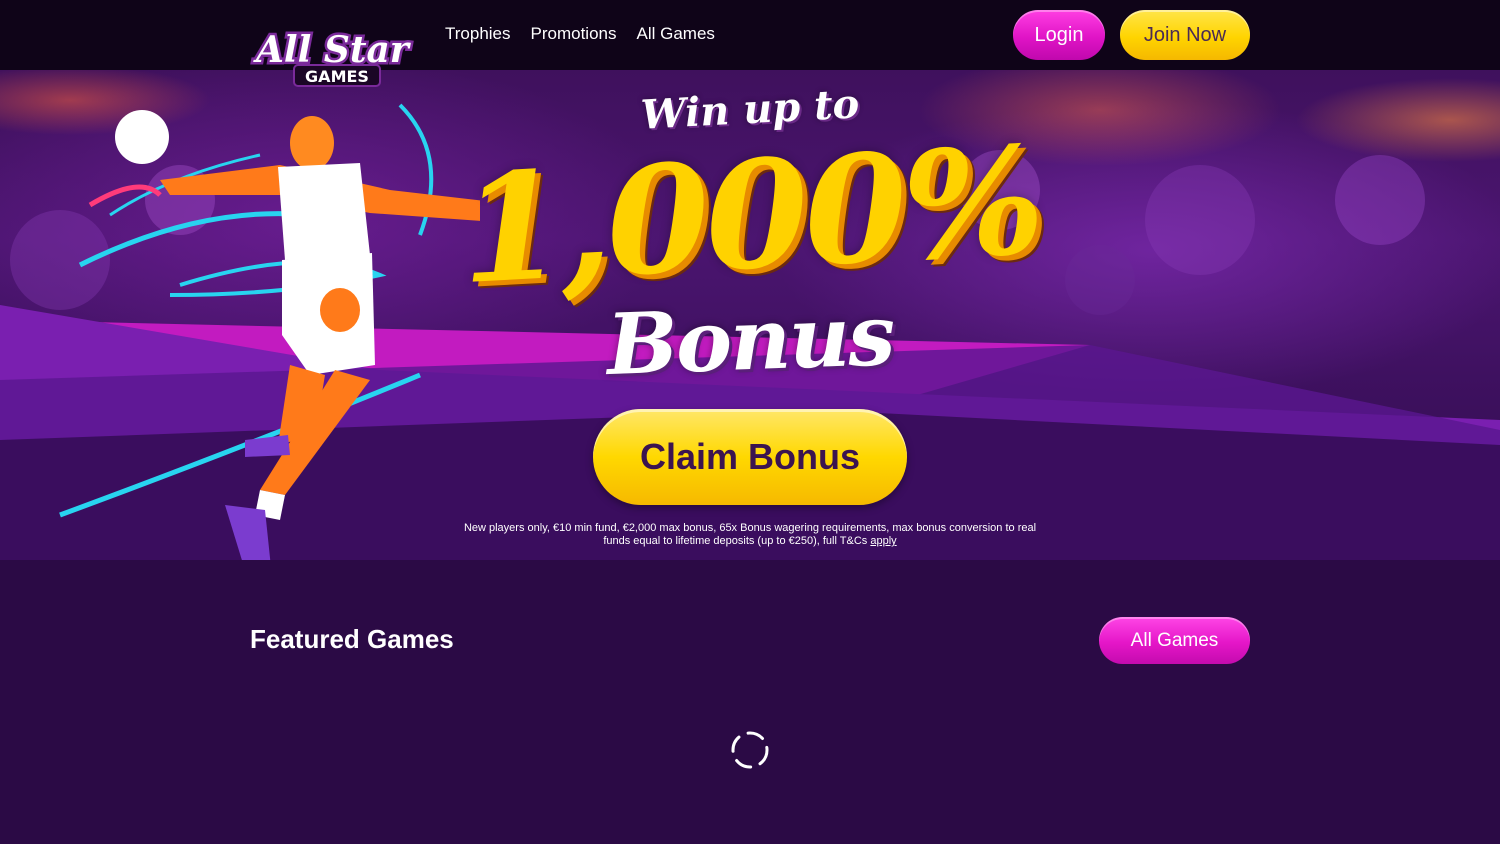  What do you see at coordinates (352, 639) in the screenshot?
I see `featured-games-heading: Featured Games` at bounding box center [352, 639].